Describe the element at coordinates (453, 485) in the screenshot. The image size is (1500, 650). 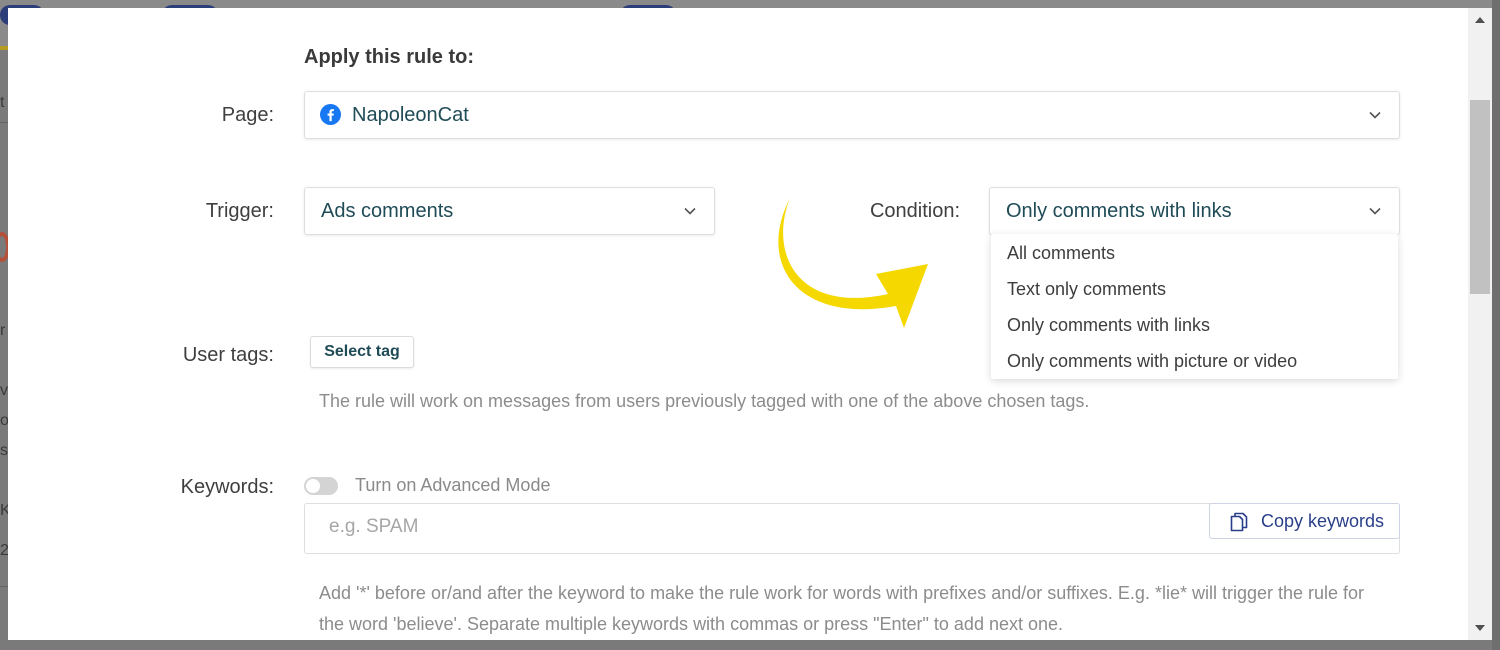
I see `advanced-mode-label: Turn on Advanced Mode` at that location.